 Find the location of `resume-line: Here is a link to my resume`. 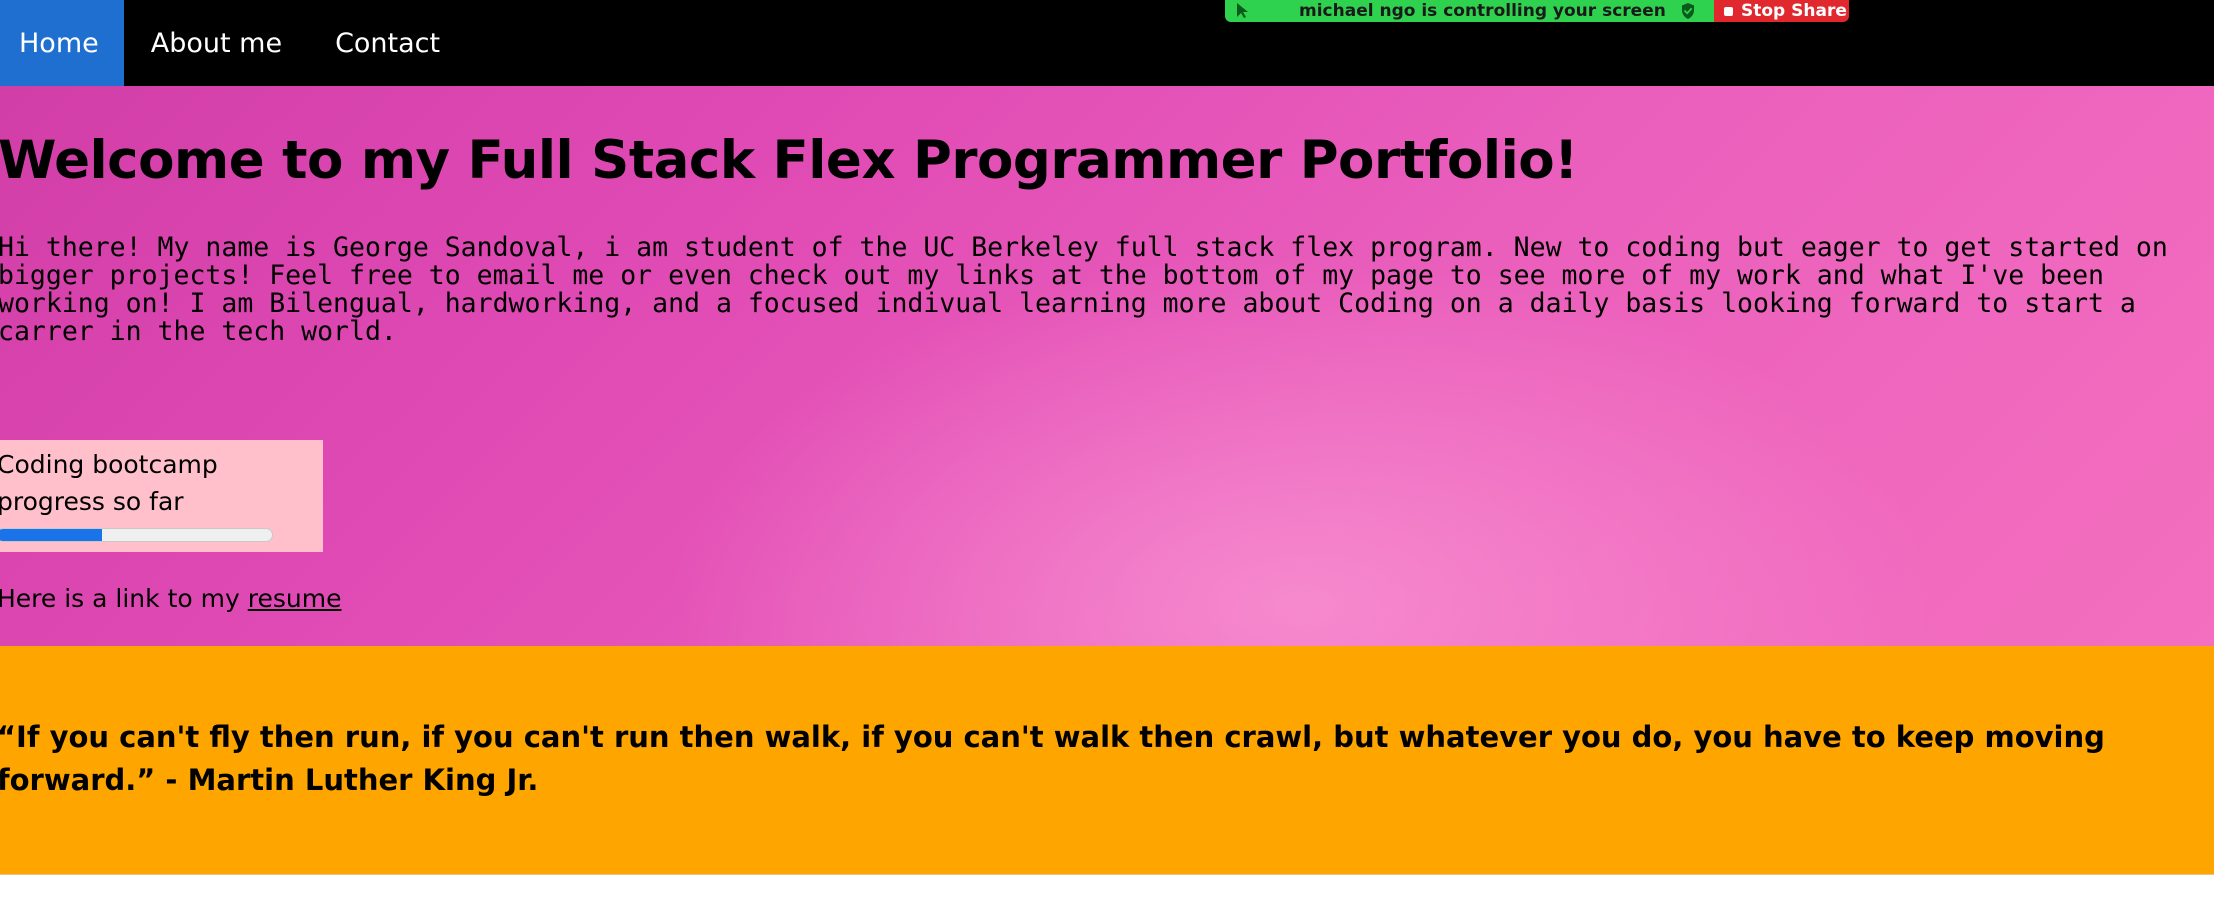

resume-line: Here is a link to my resume is located at coordinates (170, 598).